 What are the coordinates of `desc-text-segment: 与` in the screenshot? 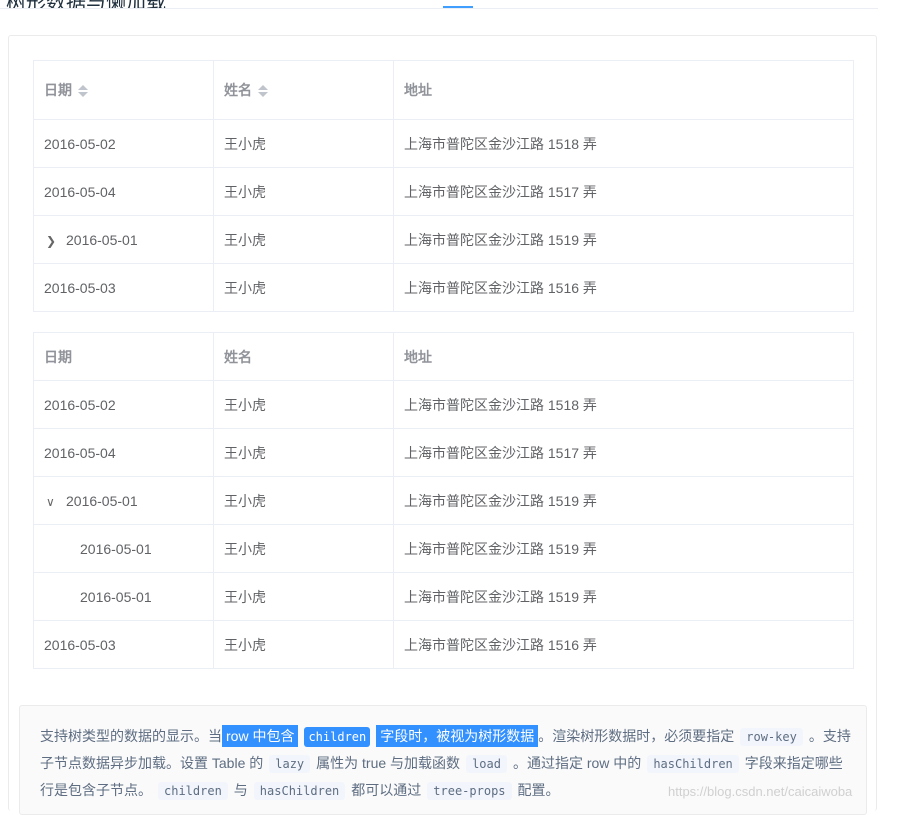 It's located at (240, 790).